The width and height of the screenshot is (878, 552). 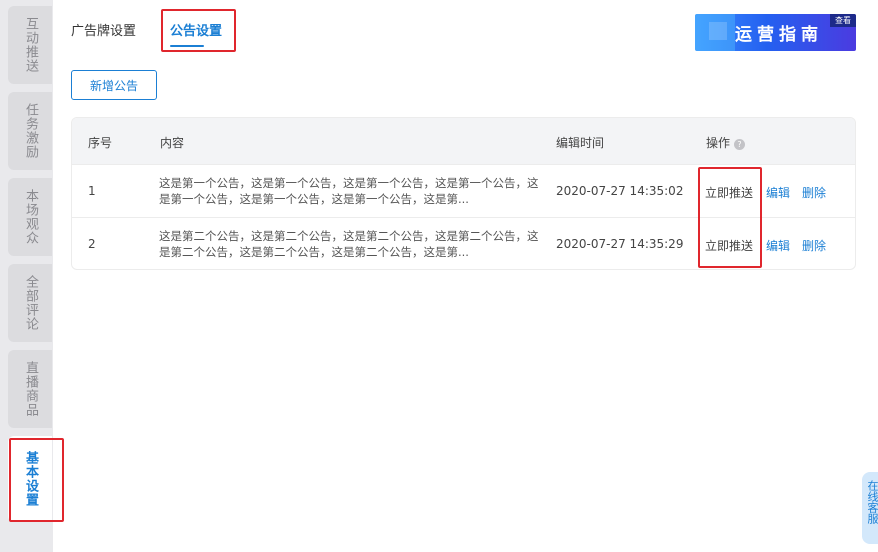 I want to click on side-tab-label: 直播商品, so click(x=30, y=389).